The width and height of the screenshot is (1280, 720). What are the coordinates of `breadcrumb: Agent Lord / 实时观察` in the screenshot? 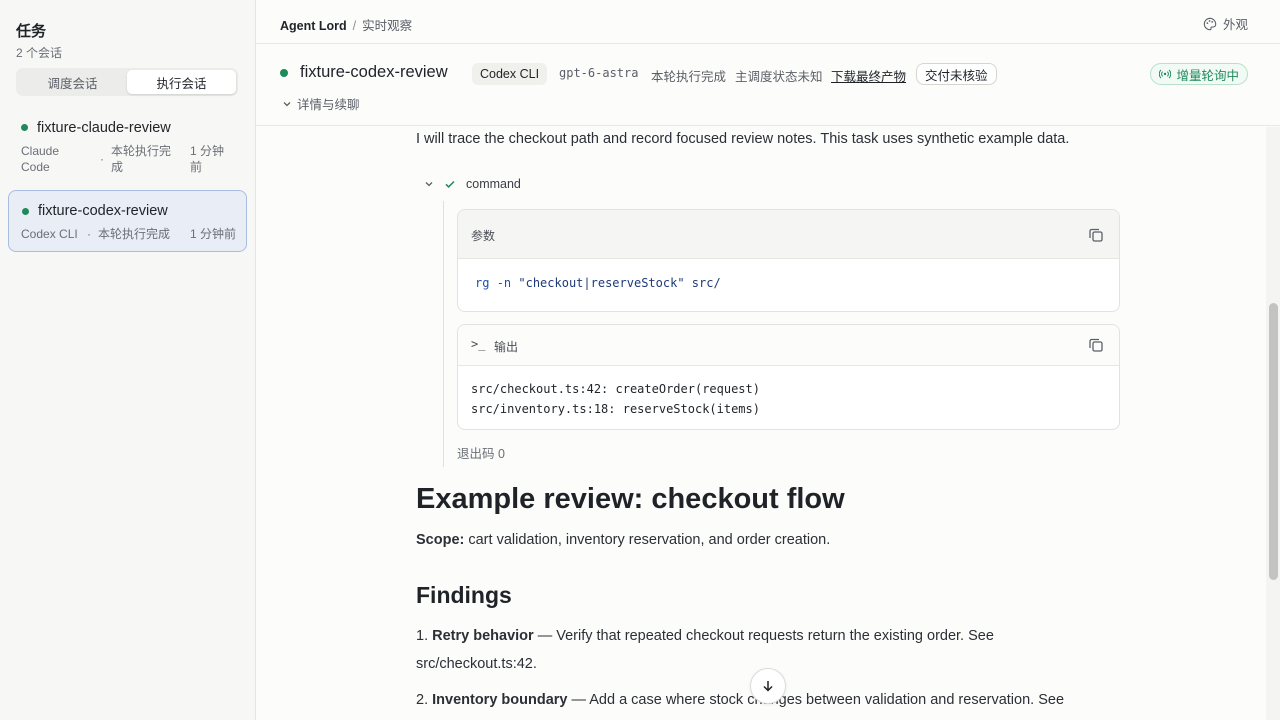 It's located at (346, 24).